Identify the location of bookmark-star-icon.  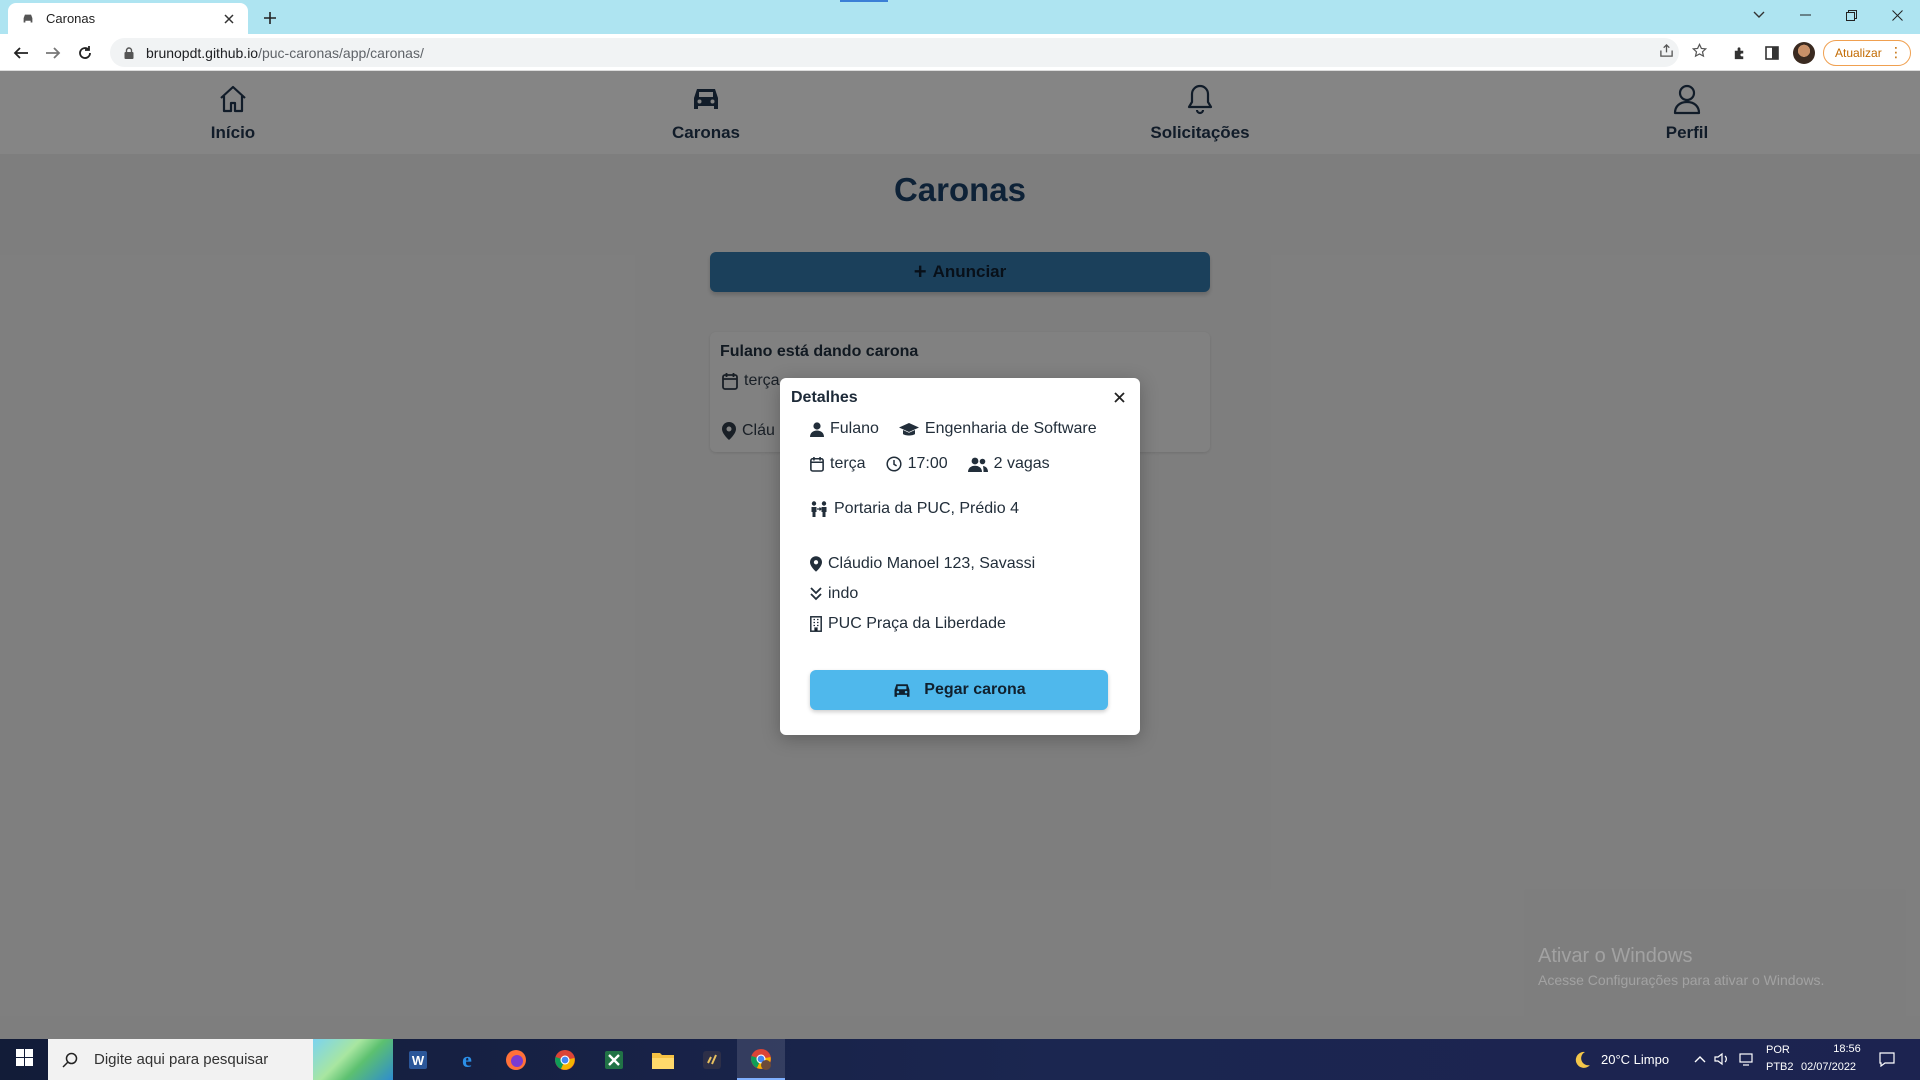
(1699, 50).